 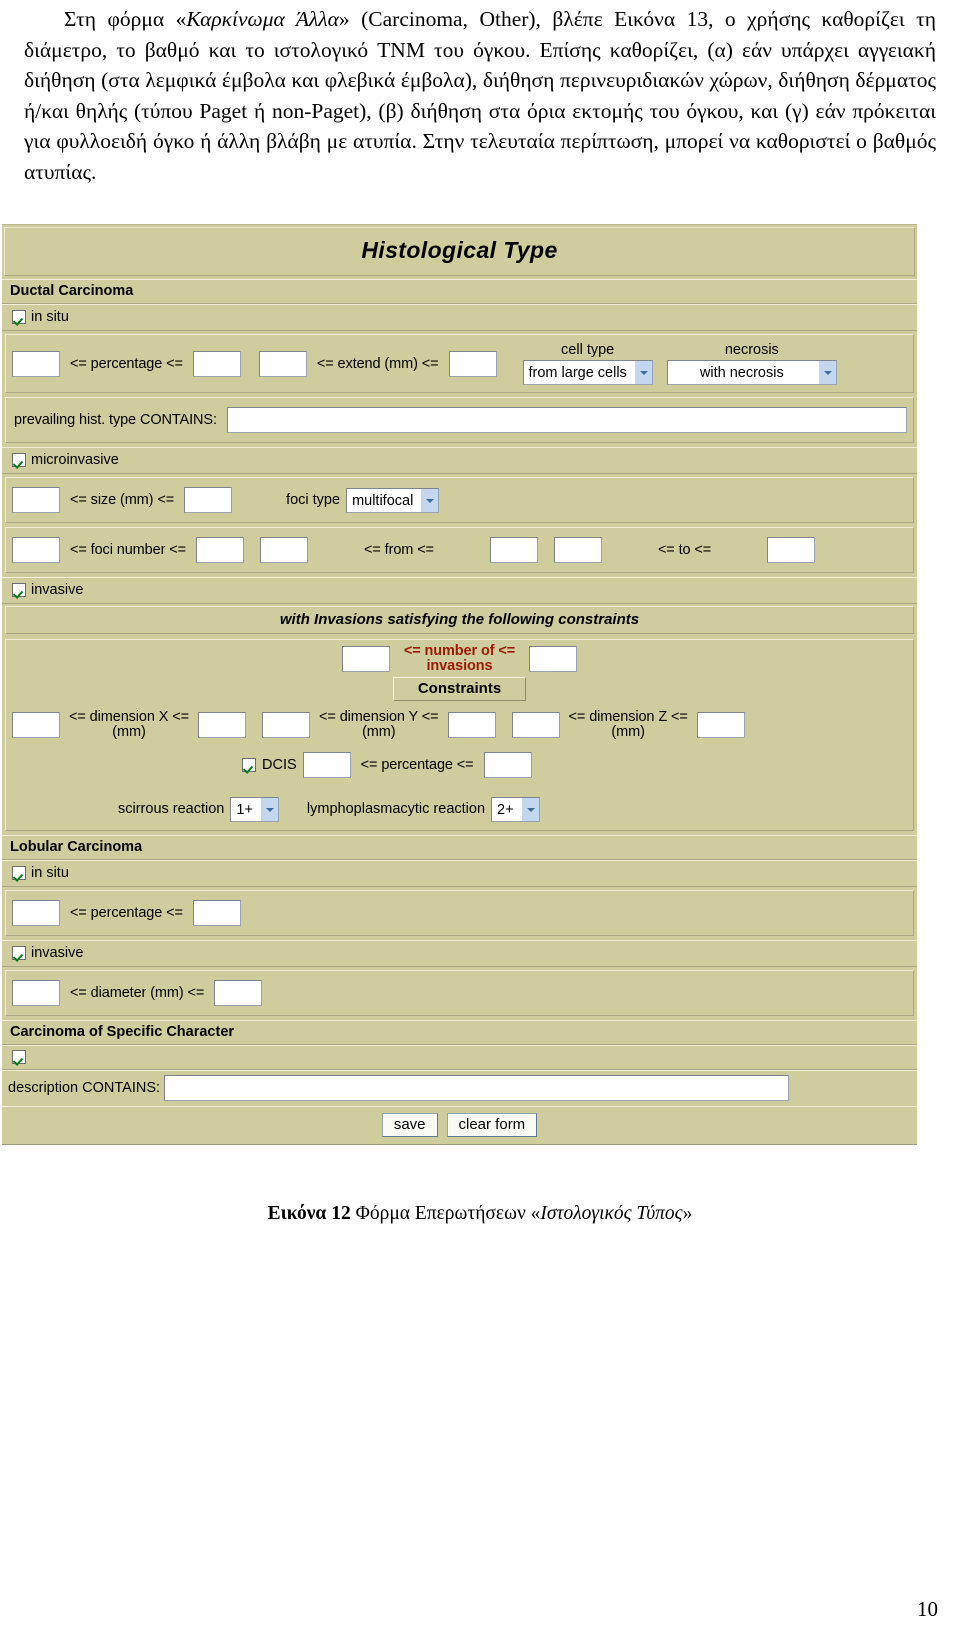 I want to click on checkbox-invasive, so click(x=19, y=590).